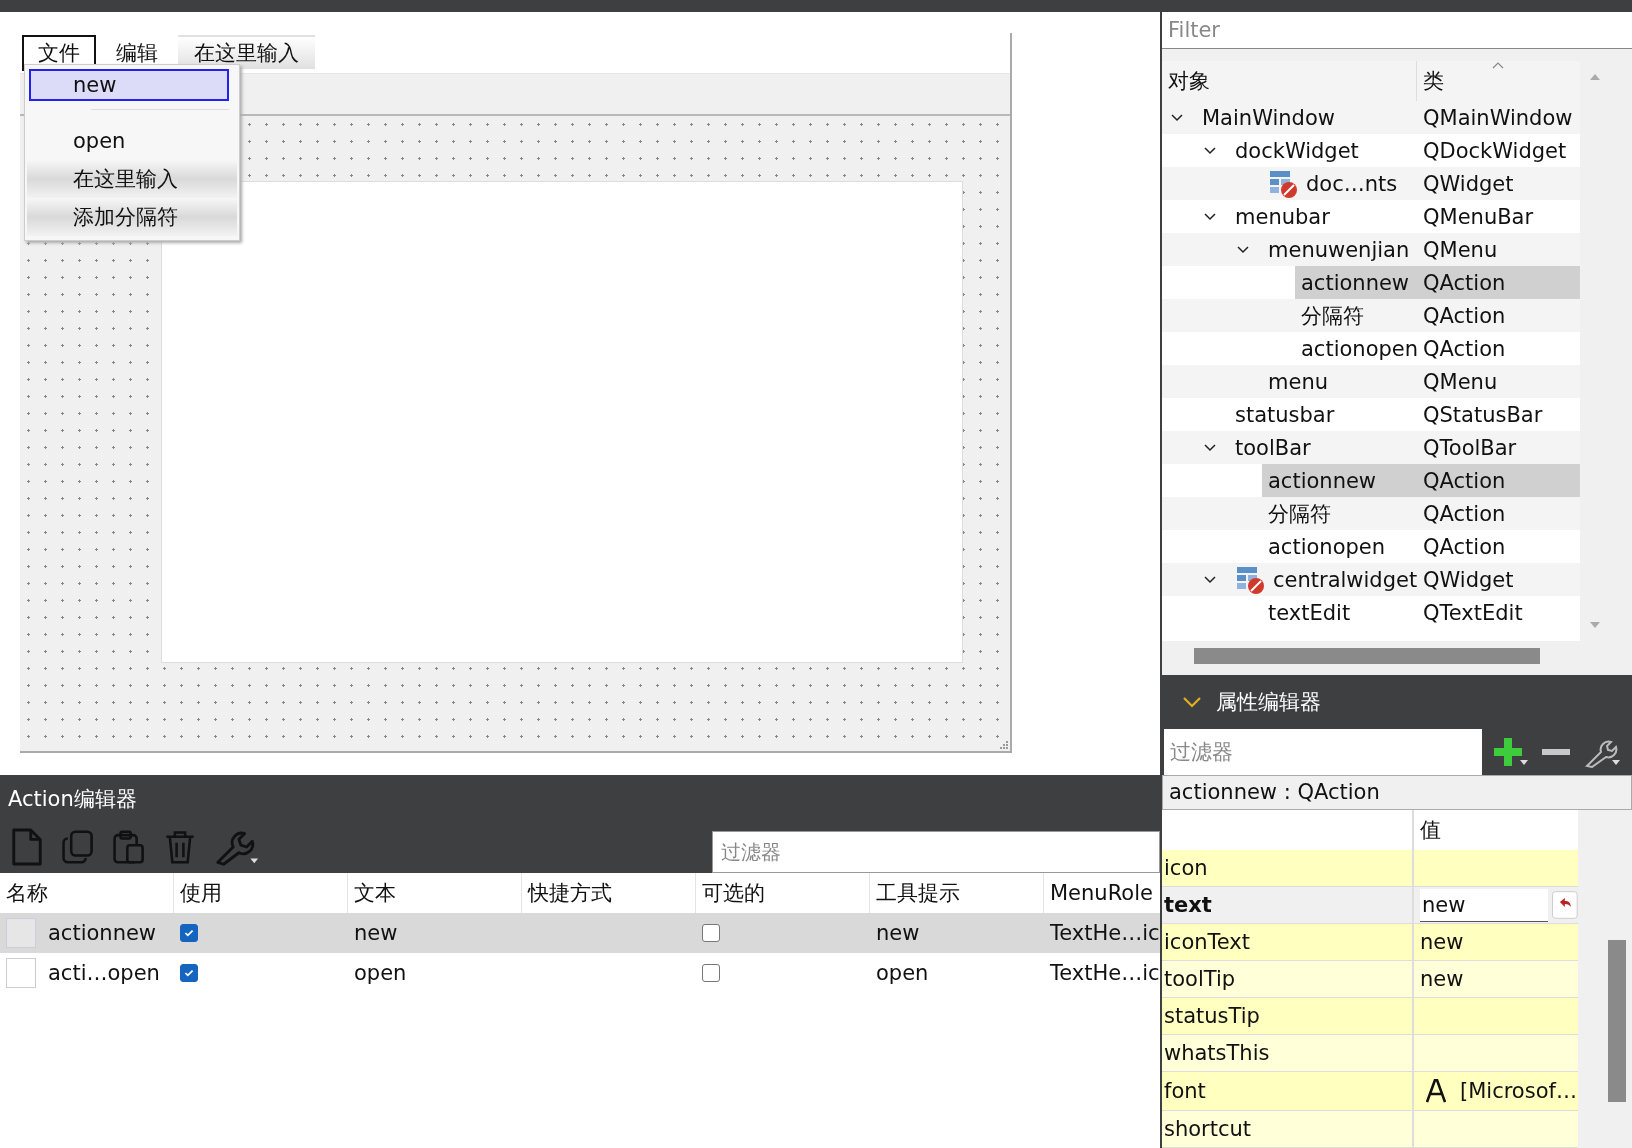 The image size is (1632, 1148). What do you see at coordinates (1483, 414) in the screenshot?
I see `tree-item-class: QStatusBar` at bounding box center [1483, 414].